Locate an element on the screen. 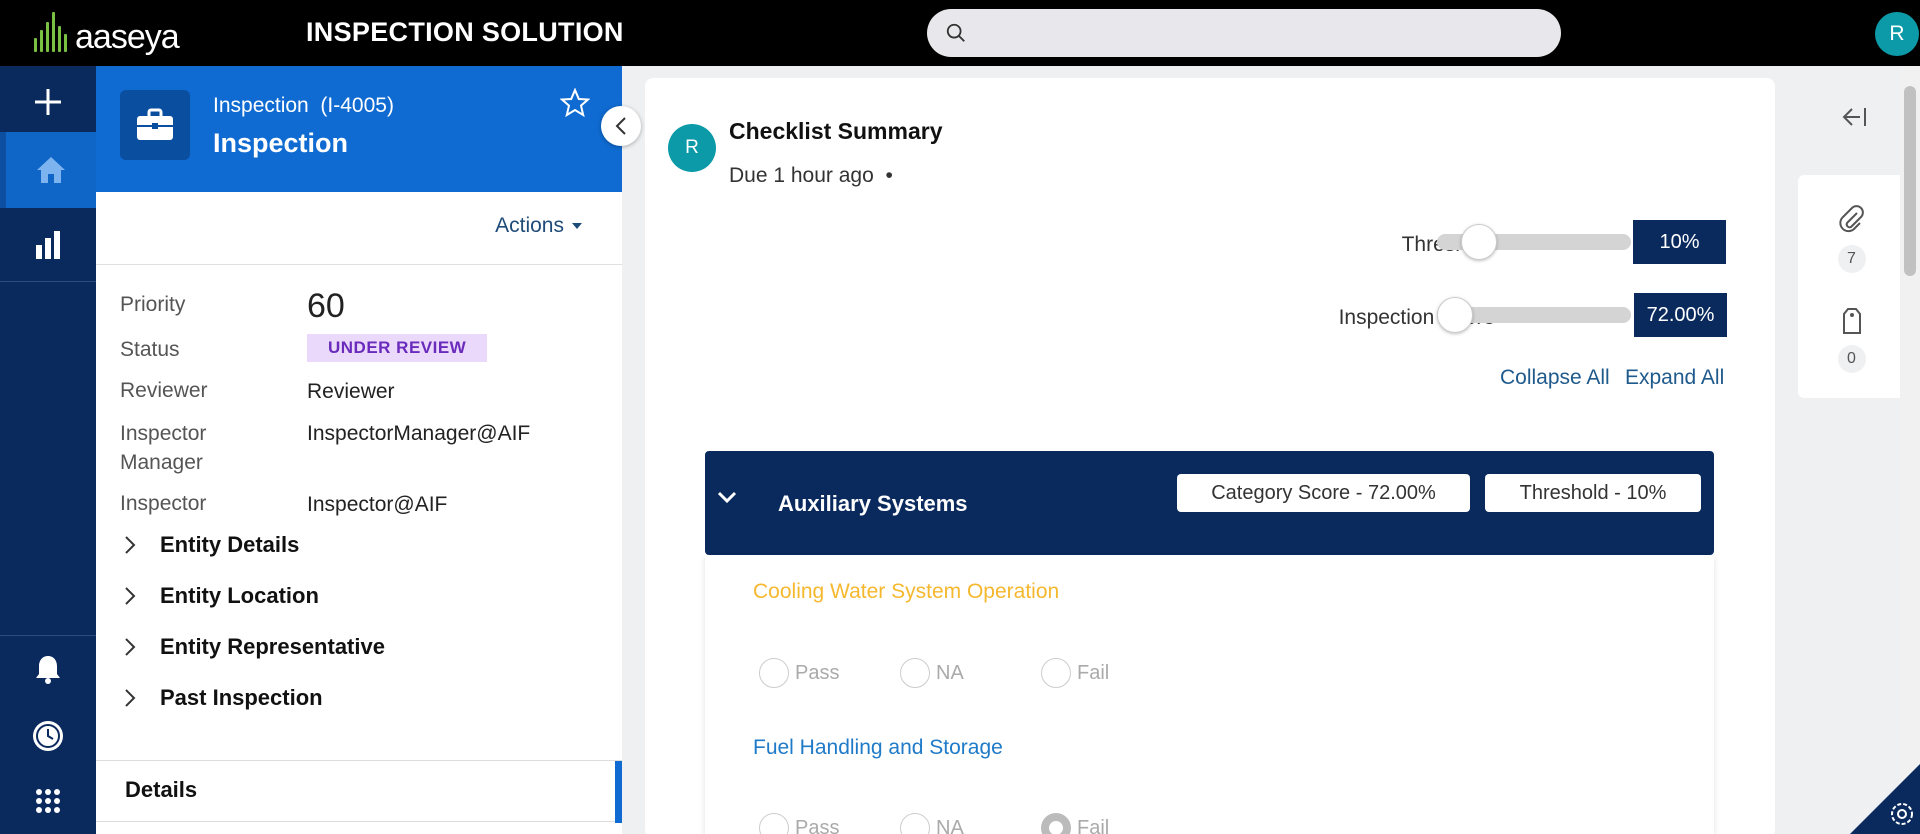 This screenshot has width=1920, height=834. apps-grid-icon is located at coordinates (48, 801).